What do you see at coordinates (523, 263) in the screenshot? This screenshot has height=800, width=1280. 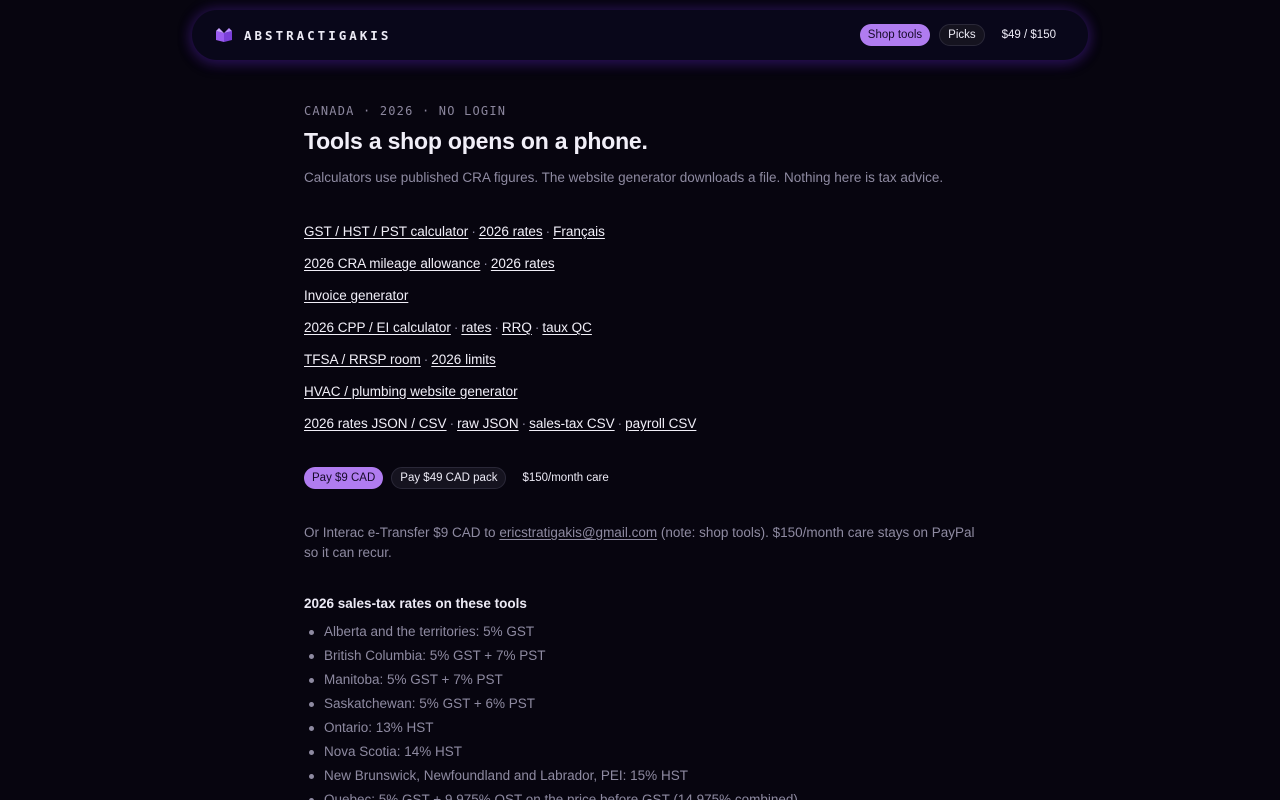 I see `mileage-2026-rates-link: 2026 rates` at bounding box center [523, 263].